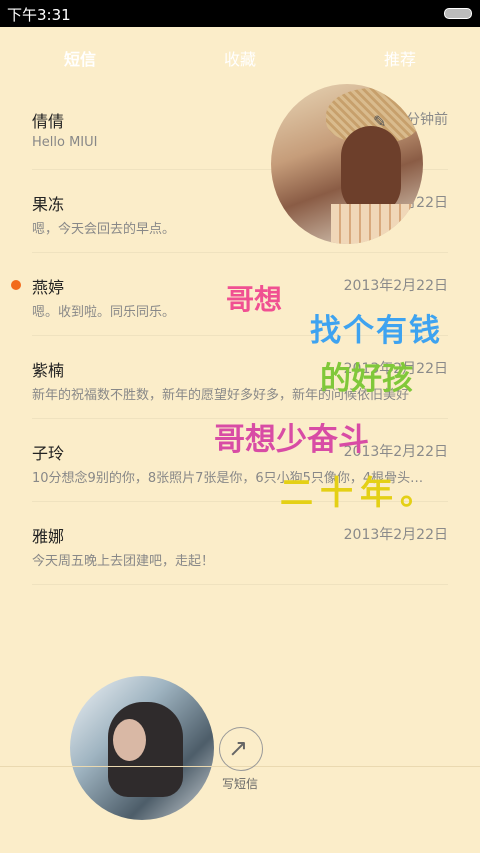  I want to click on contact-name: 果冻, so click(48, 204).